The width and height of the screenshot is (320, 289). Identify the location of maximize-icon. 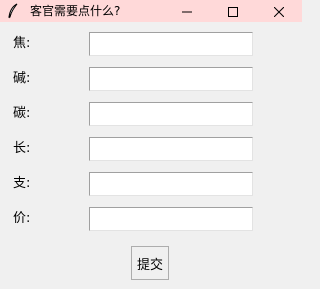
(233, 11).